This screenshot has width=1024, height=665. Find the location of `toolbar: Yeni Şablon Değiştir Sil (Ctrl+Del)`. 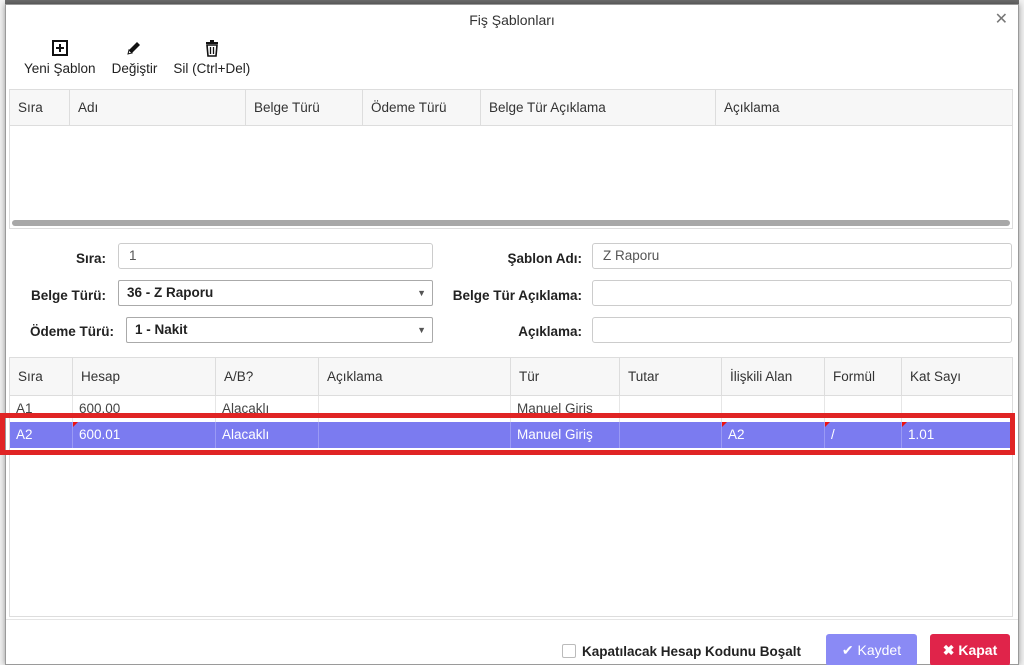

toolbar: Yeni Şablon Değiştir Sil (Ctrl+Del) is located at coordinates (137, 62).